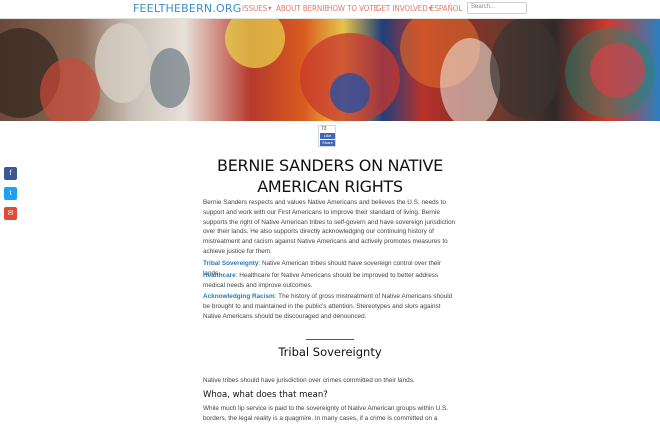  I want to click on nav-item-espanol: ESPAÑOL, so click(446, 8).